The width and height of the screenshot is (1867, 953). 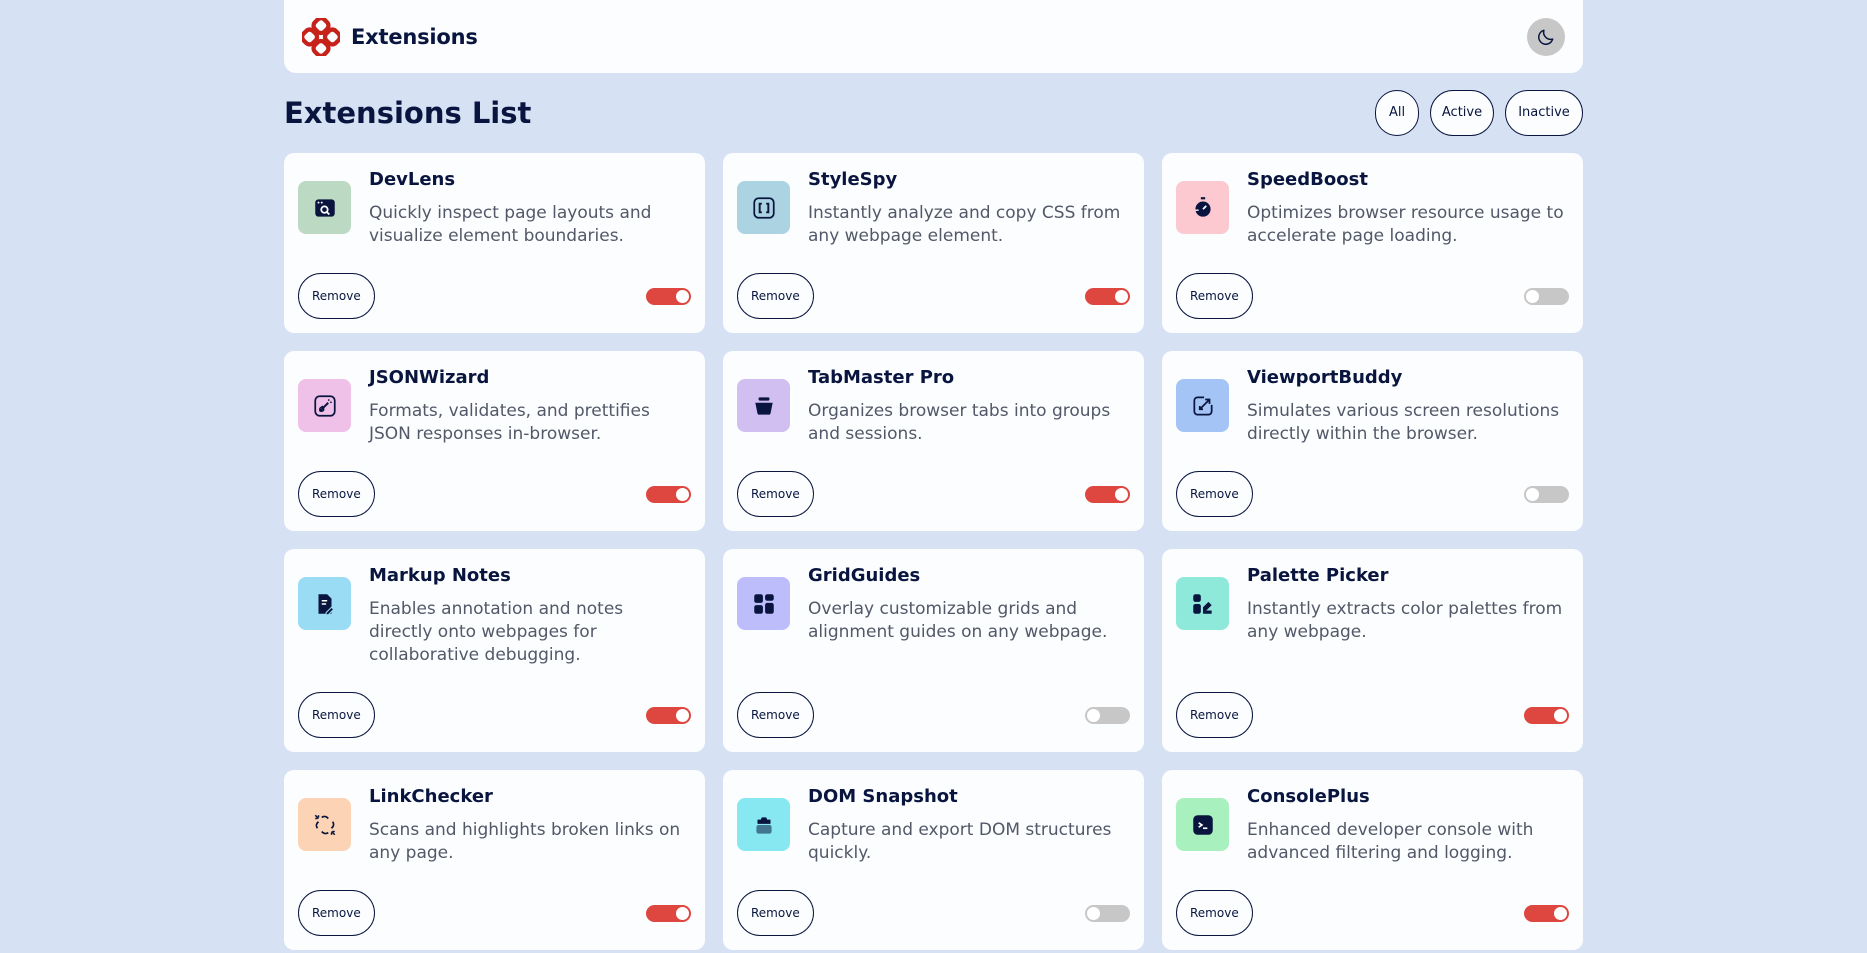 I want to click on tab-box-icon, so click(x=763, y=405).